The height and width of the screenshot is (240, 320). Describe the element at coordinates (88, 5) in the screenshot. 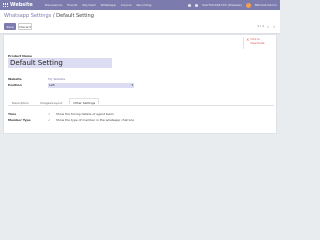

I see `menu-item-payment: Payment` at that location.